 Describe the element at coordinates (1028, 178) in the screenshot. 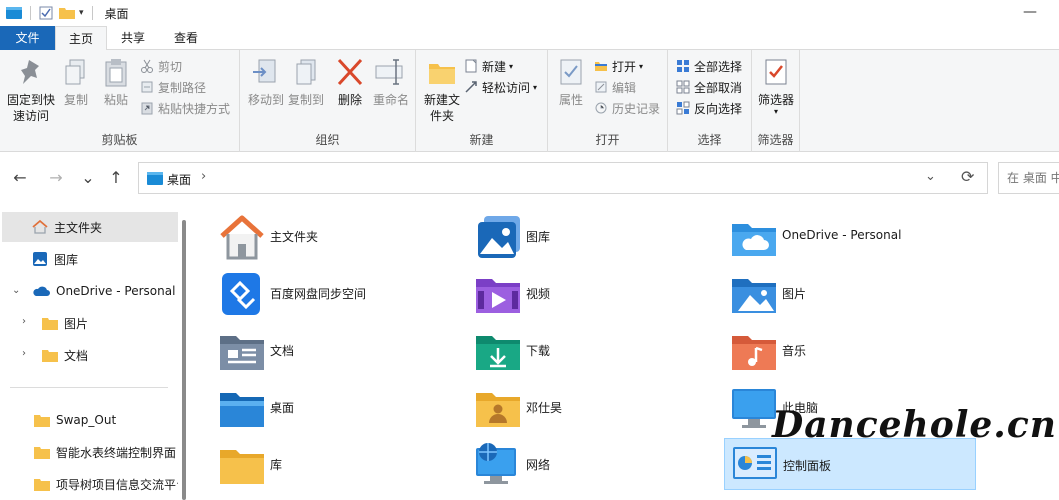

I see `search-input: 在 桌面 中搜索` at that location.